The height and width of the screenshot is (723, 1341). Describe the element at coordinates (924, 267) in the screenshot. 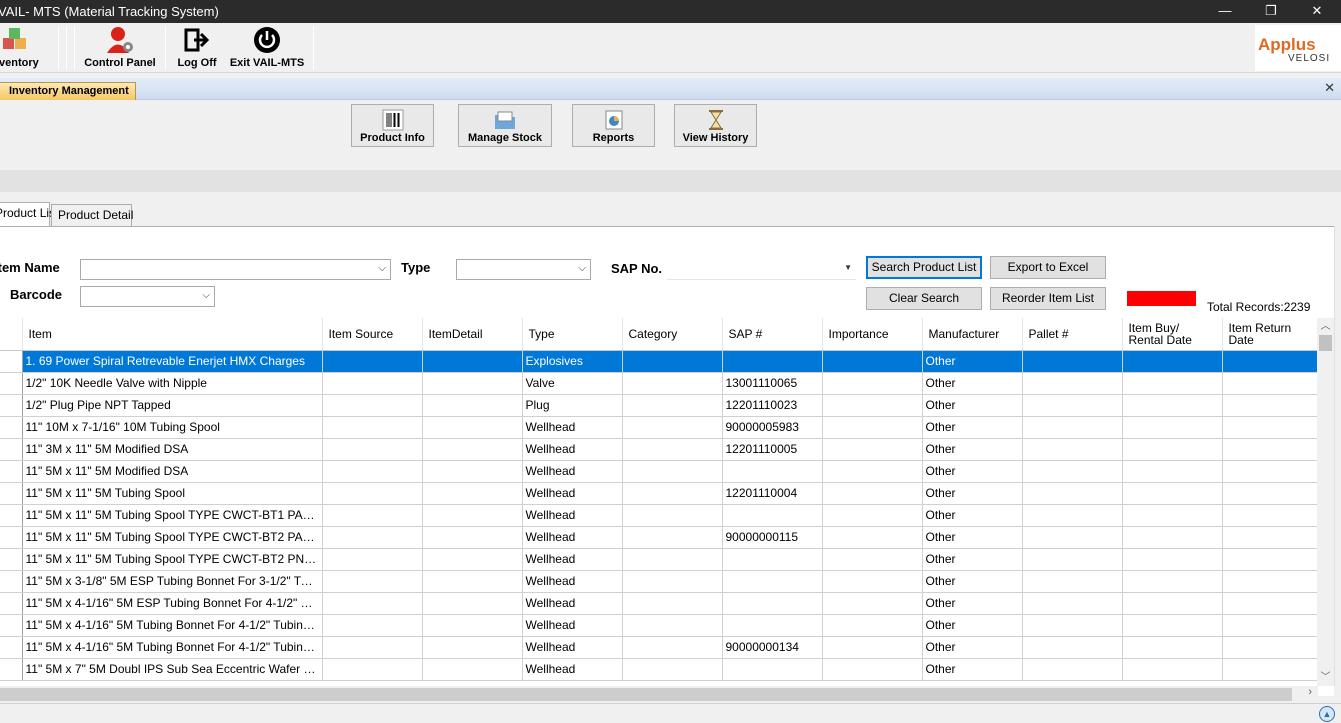

I see `search-product-list-button: Search Product List` at that location.